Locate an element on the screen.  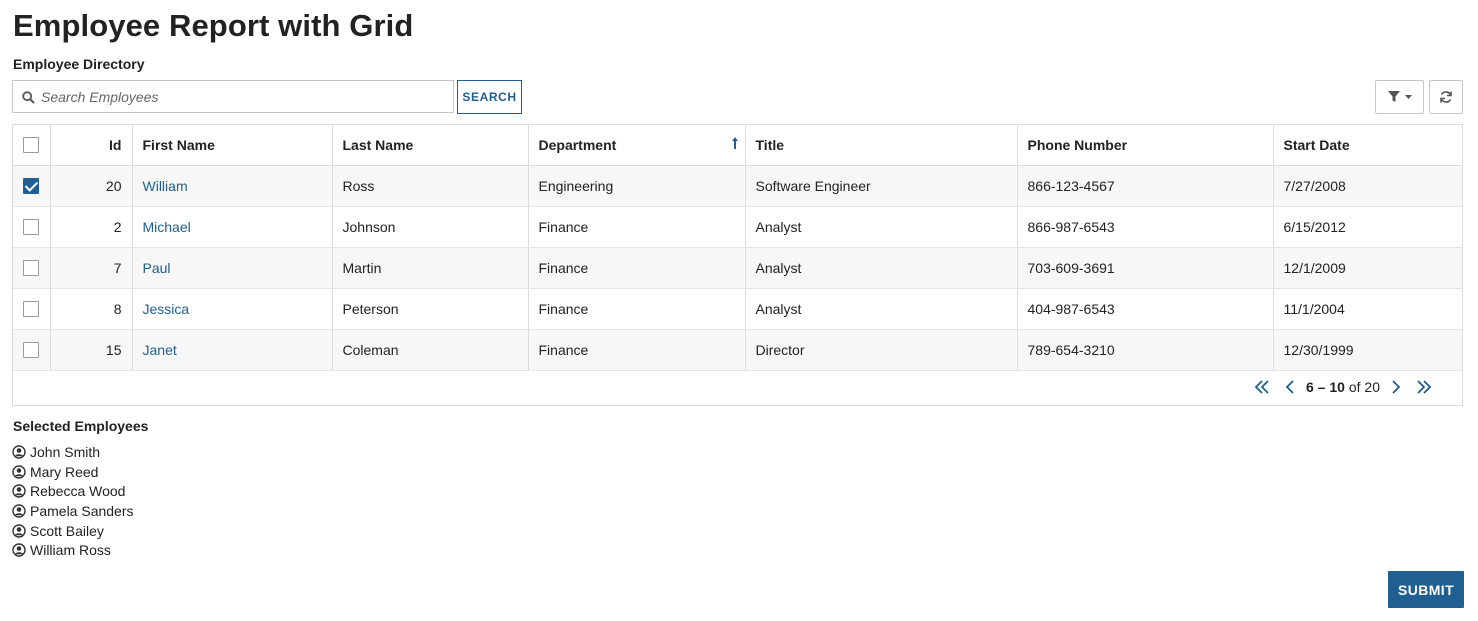
list-item: Pamela Sanders is located at coordinates (73, 511).